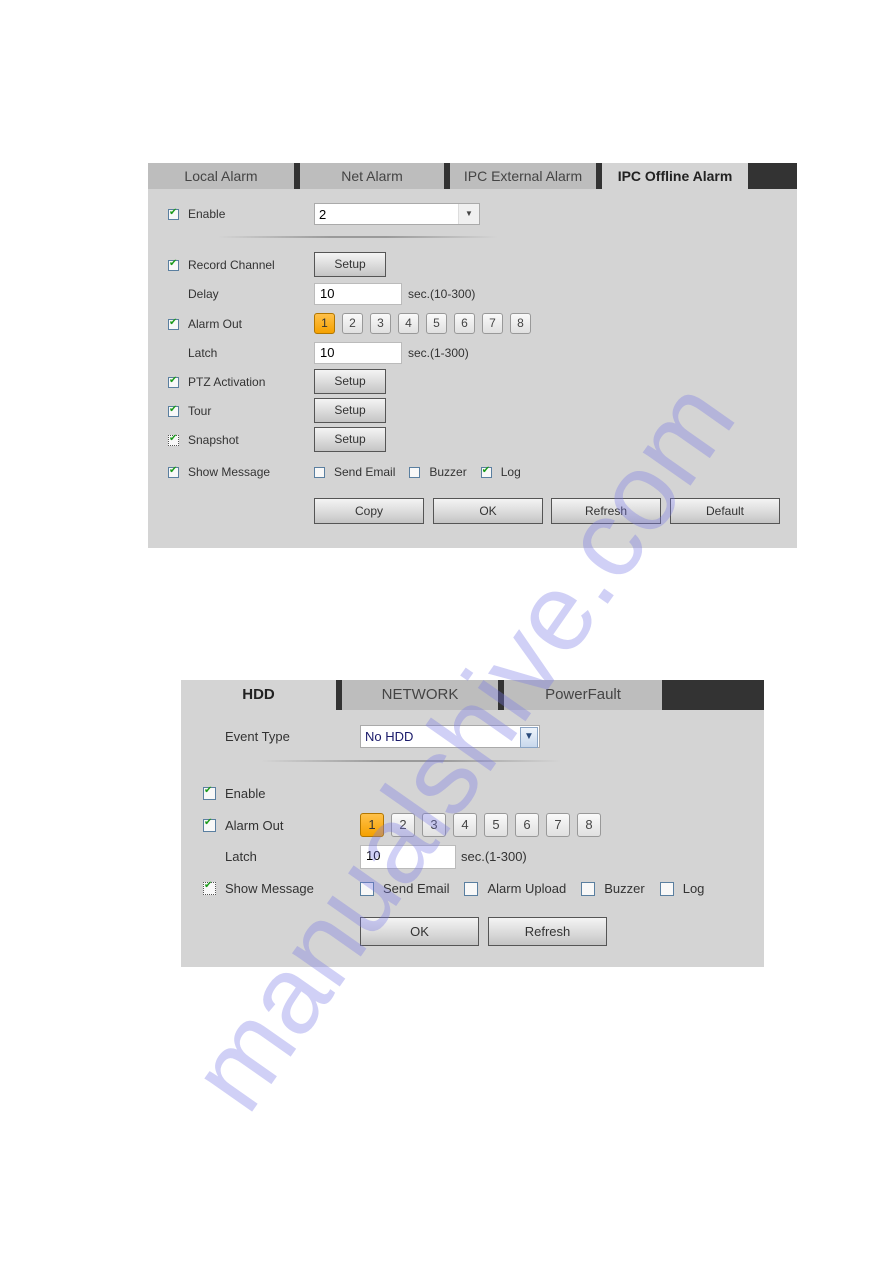 The height and width of the screenshot is (1263, 893). I want to click on tab-local-alarm: Local Alarm, so click(224, 176).